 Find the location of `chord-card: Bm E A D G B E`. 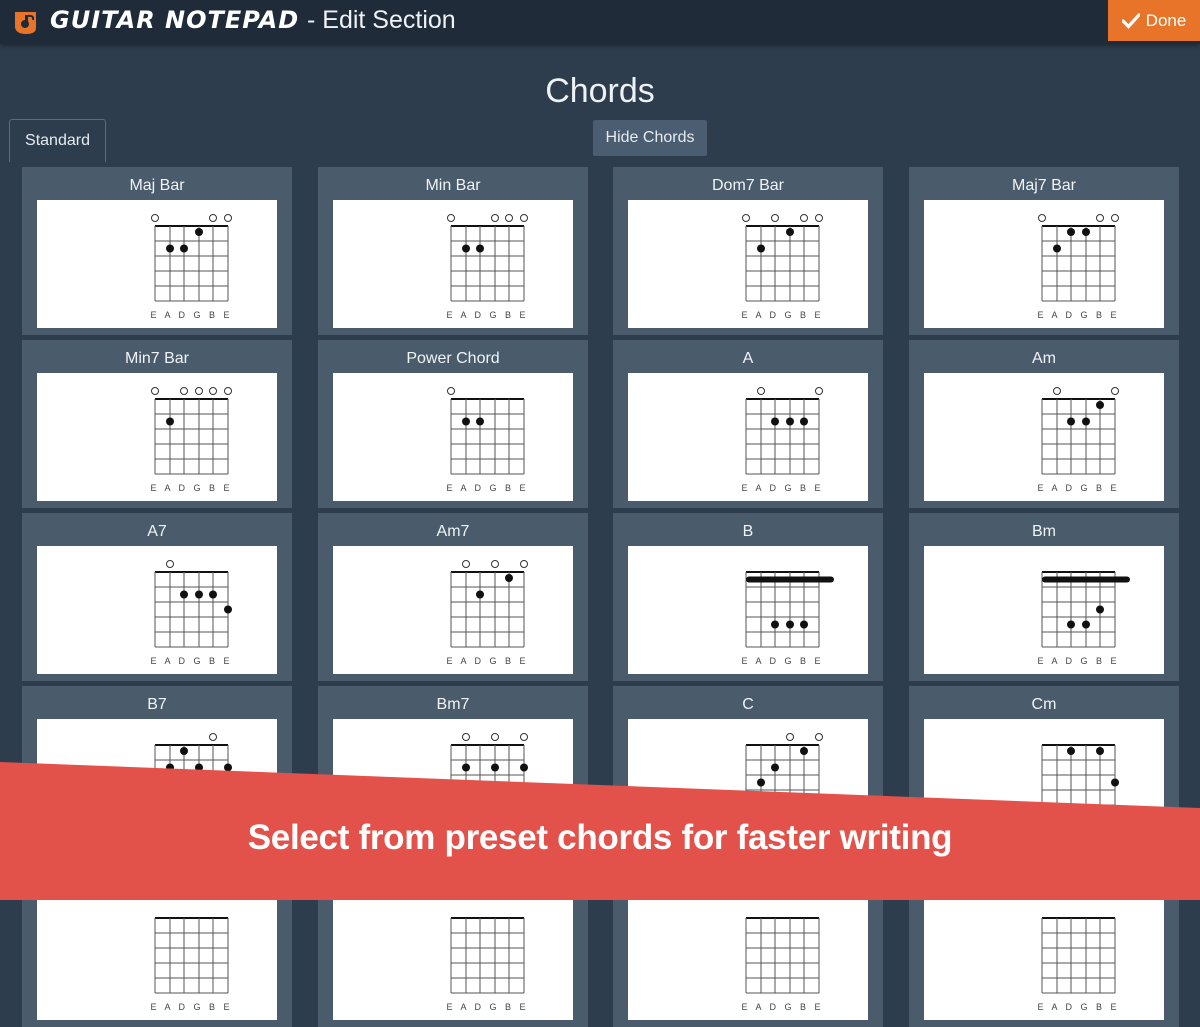

chord-card: Bm E A D G B E is located at coordinates (1044, 597).